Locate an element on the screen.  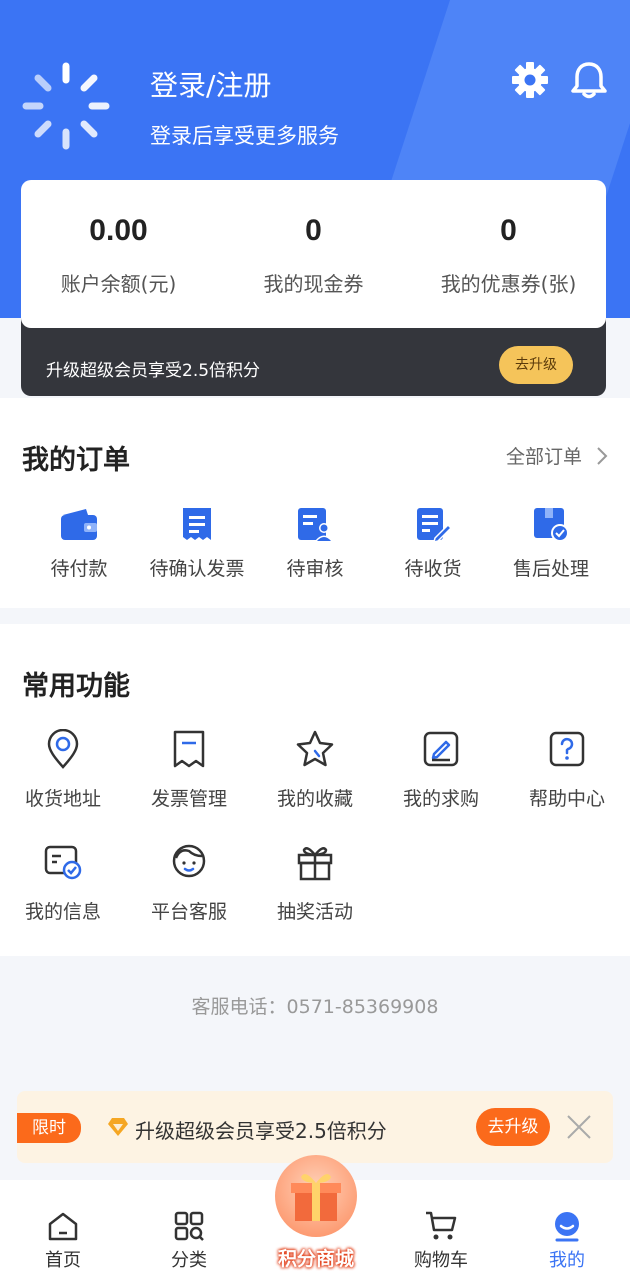
order-pending-review-label: 待审核 is located at coordinates (315, 569).